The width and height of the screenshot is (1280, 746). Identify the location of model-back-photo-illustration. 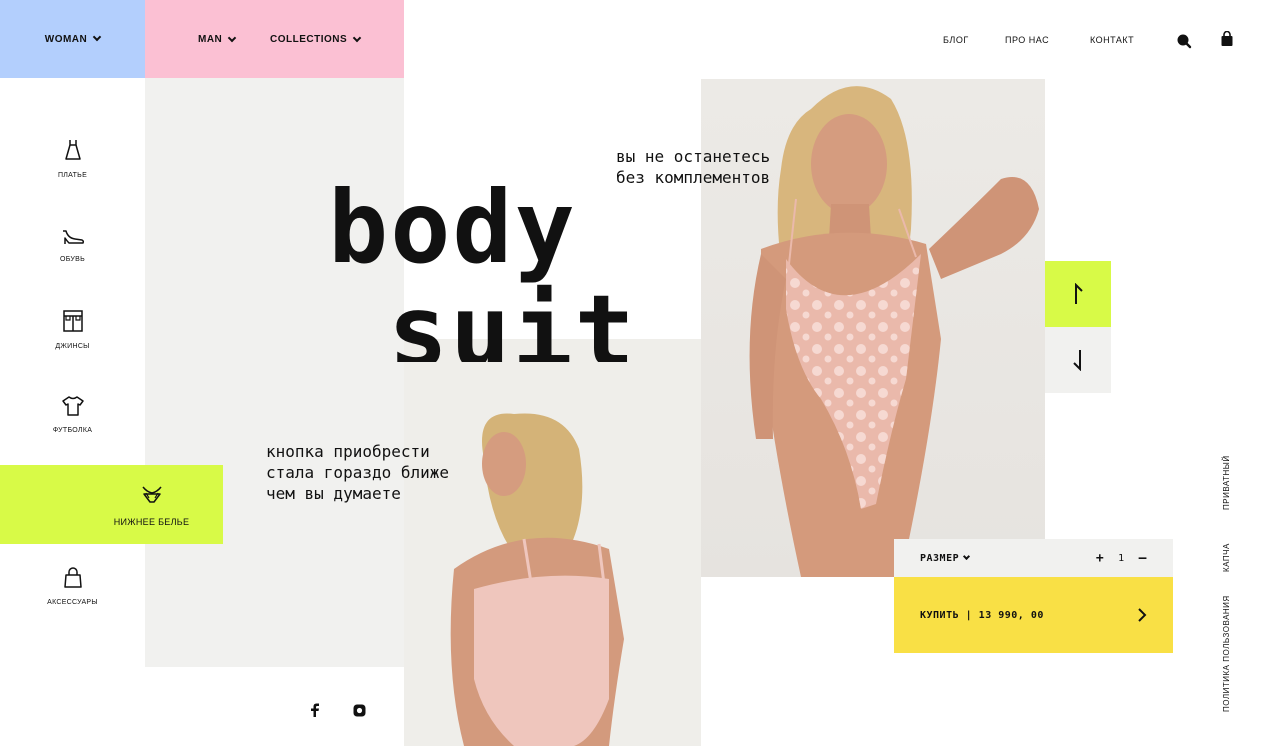
(537, 579).